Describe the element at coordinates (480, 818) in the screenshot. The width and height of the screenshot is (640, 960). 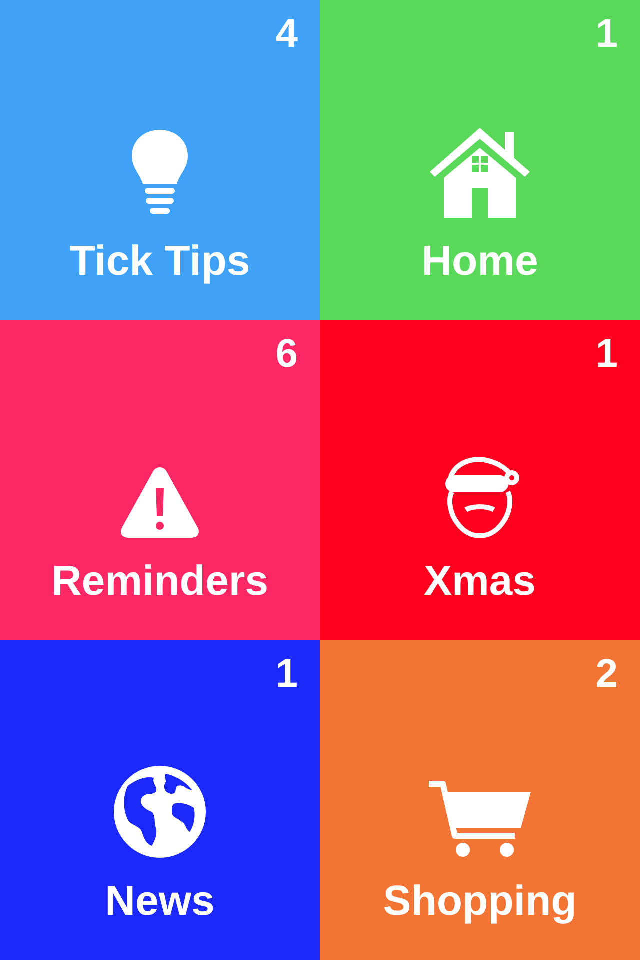
I see `cart-icon` at that location.